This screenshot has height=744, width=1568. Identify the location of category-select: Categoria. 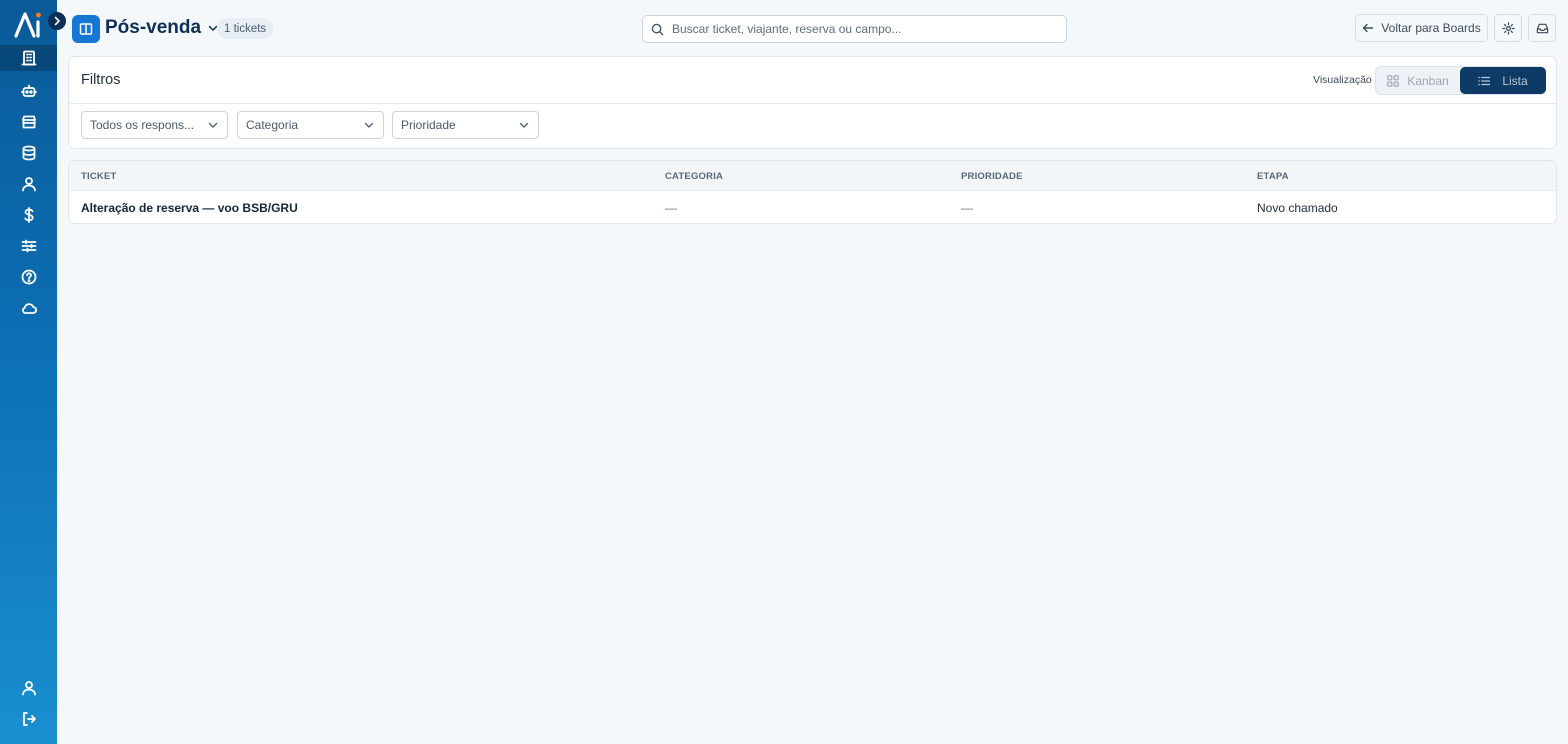
(310, 125).